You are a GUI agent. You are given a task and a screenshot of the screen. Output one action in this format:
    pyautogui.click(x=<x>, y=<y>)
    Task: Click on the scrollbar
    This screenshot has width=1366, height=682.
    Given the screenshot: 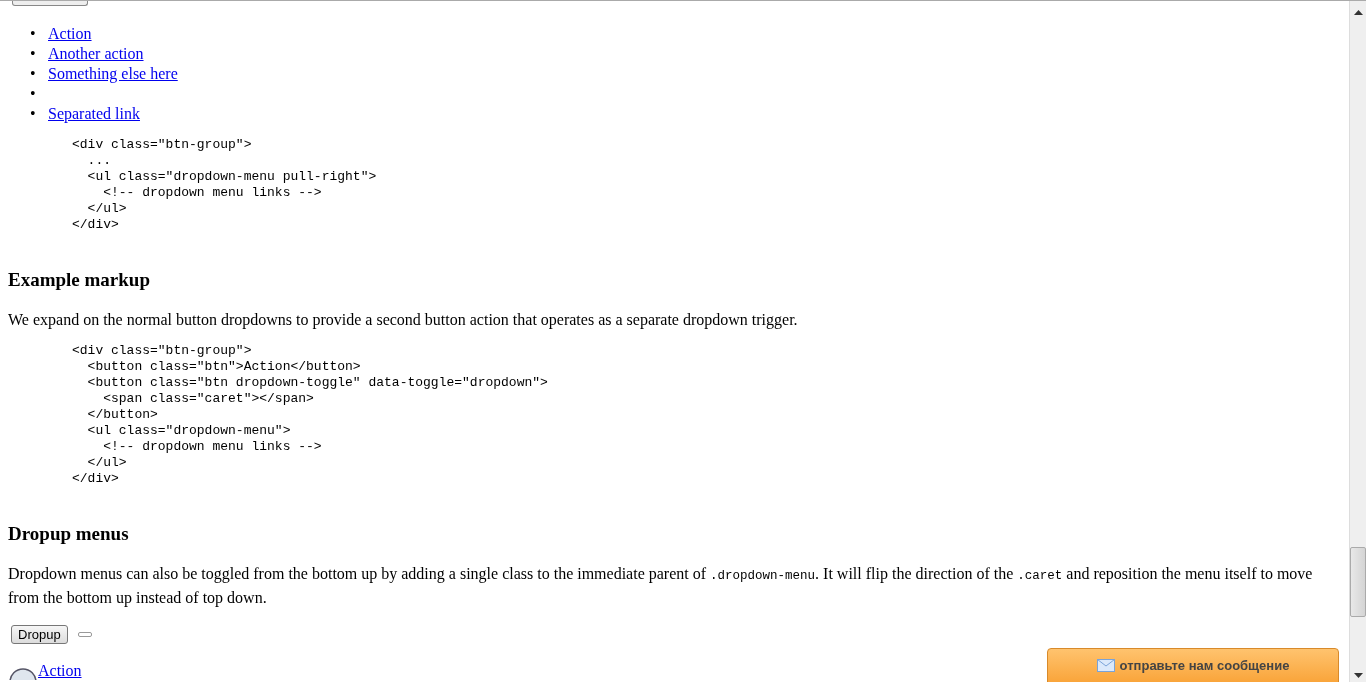 What is the action you would take?
    pyautogui.click(x=1357, y=341)
    